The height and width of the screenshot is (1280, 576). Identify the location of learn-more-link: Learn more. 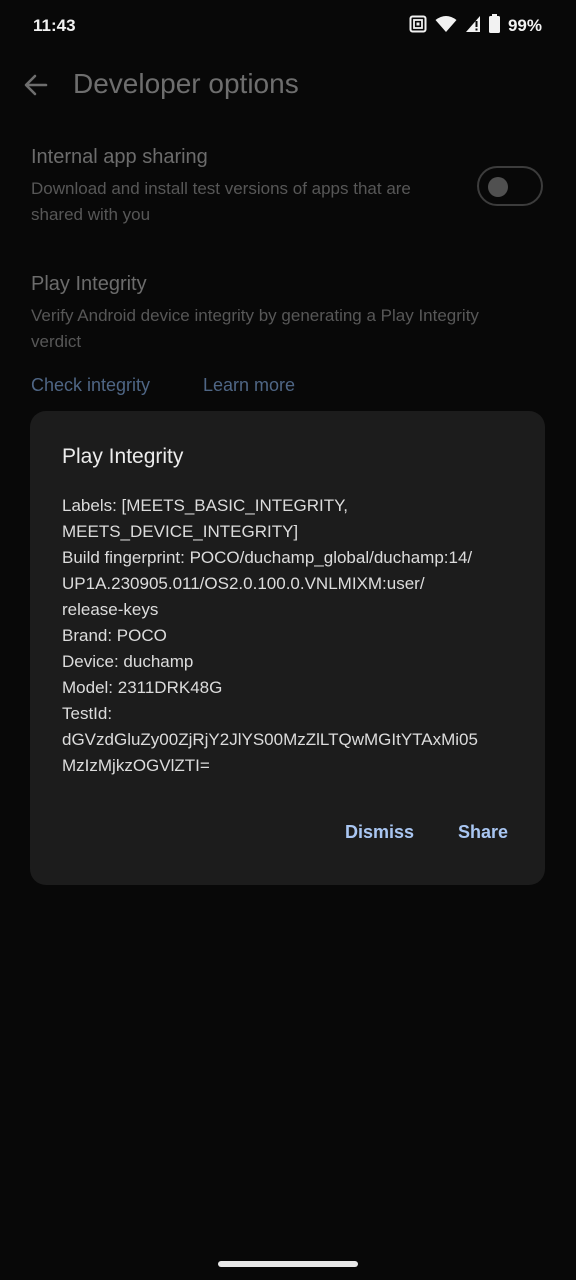
(249, 385).